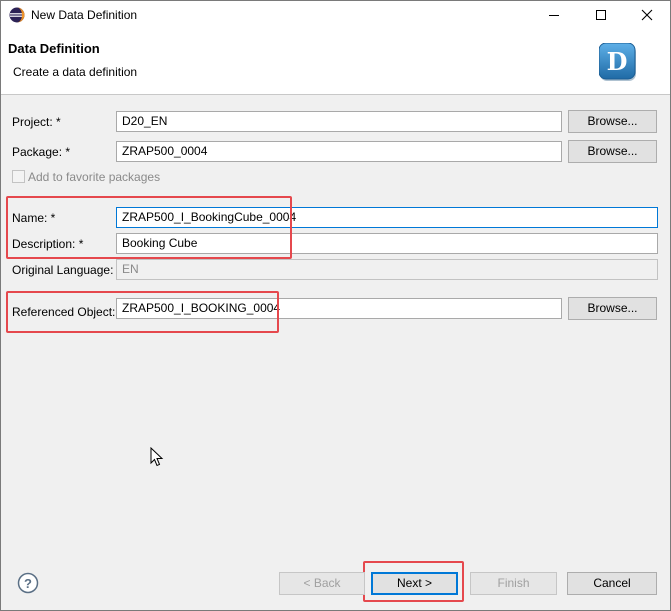  Describe the element at coordinates (339, 121) in the screenshot. I see `project-field: D20_EN` at that location.